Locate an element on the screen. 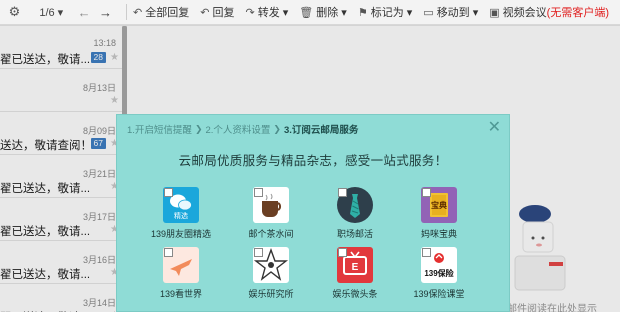 The image size is (620, 312). page-indicator: 1/6 ▾ is located at coordinates (51, 12).